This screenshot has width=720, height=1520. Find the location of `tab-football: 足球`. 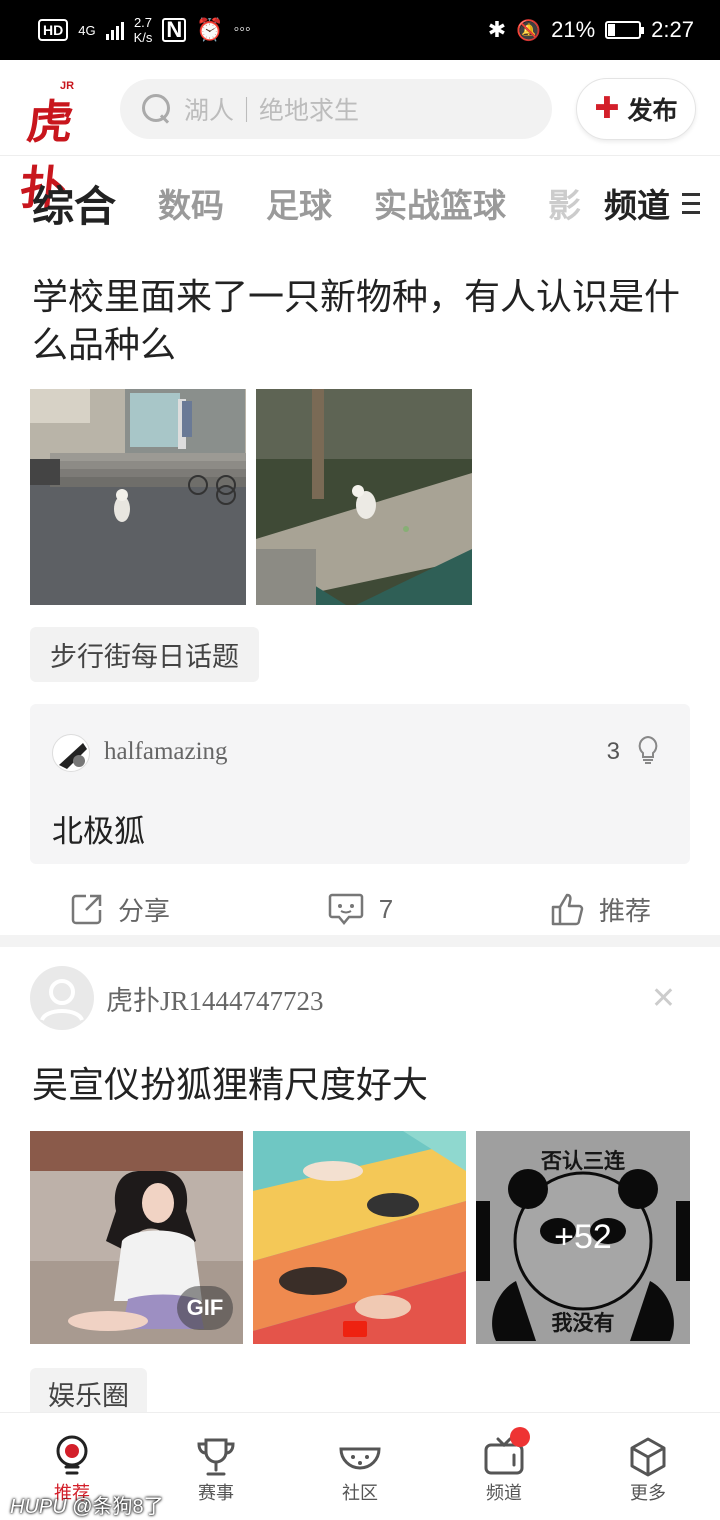

tab-football: 足球 is located at coordinates (299, 203).